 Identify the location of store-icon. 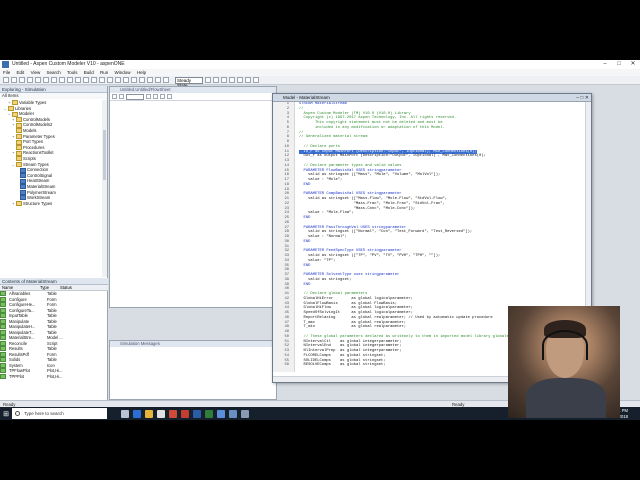
(161, 413).